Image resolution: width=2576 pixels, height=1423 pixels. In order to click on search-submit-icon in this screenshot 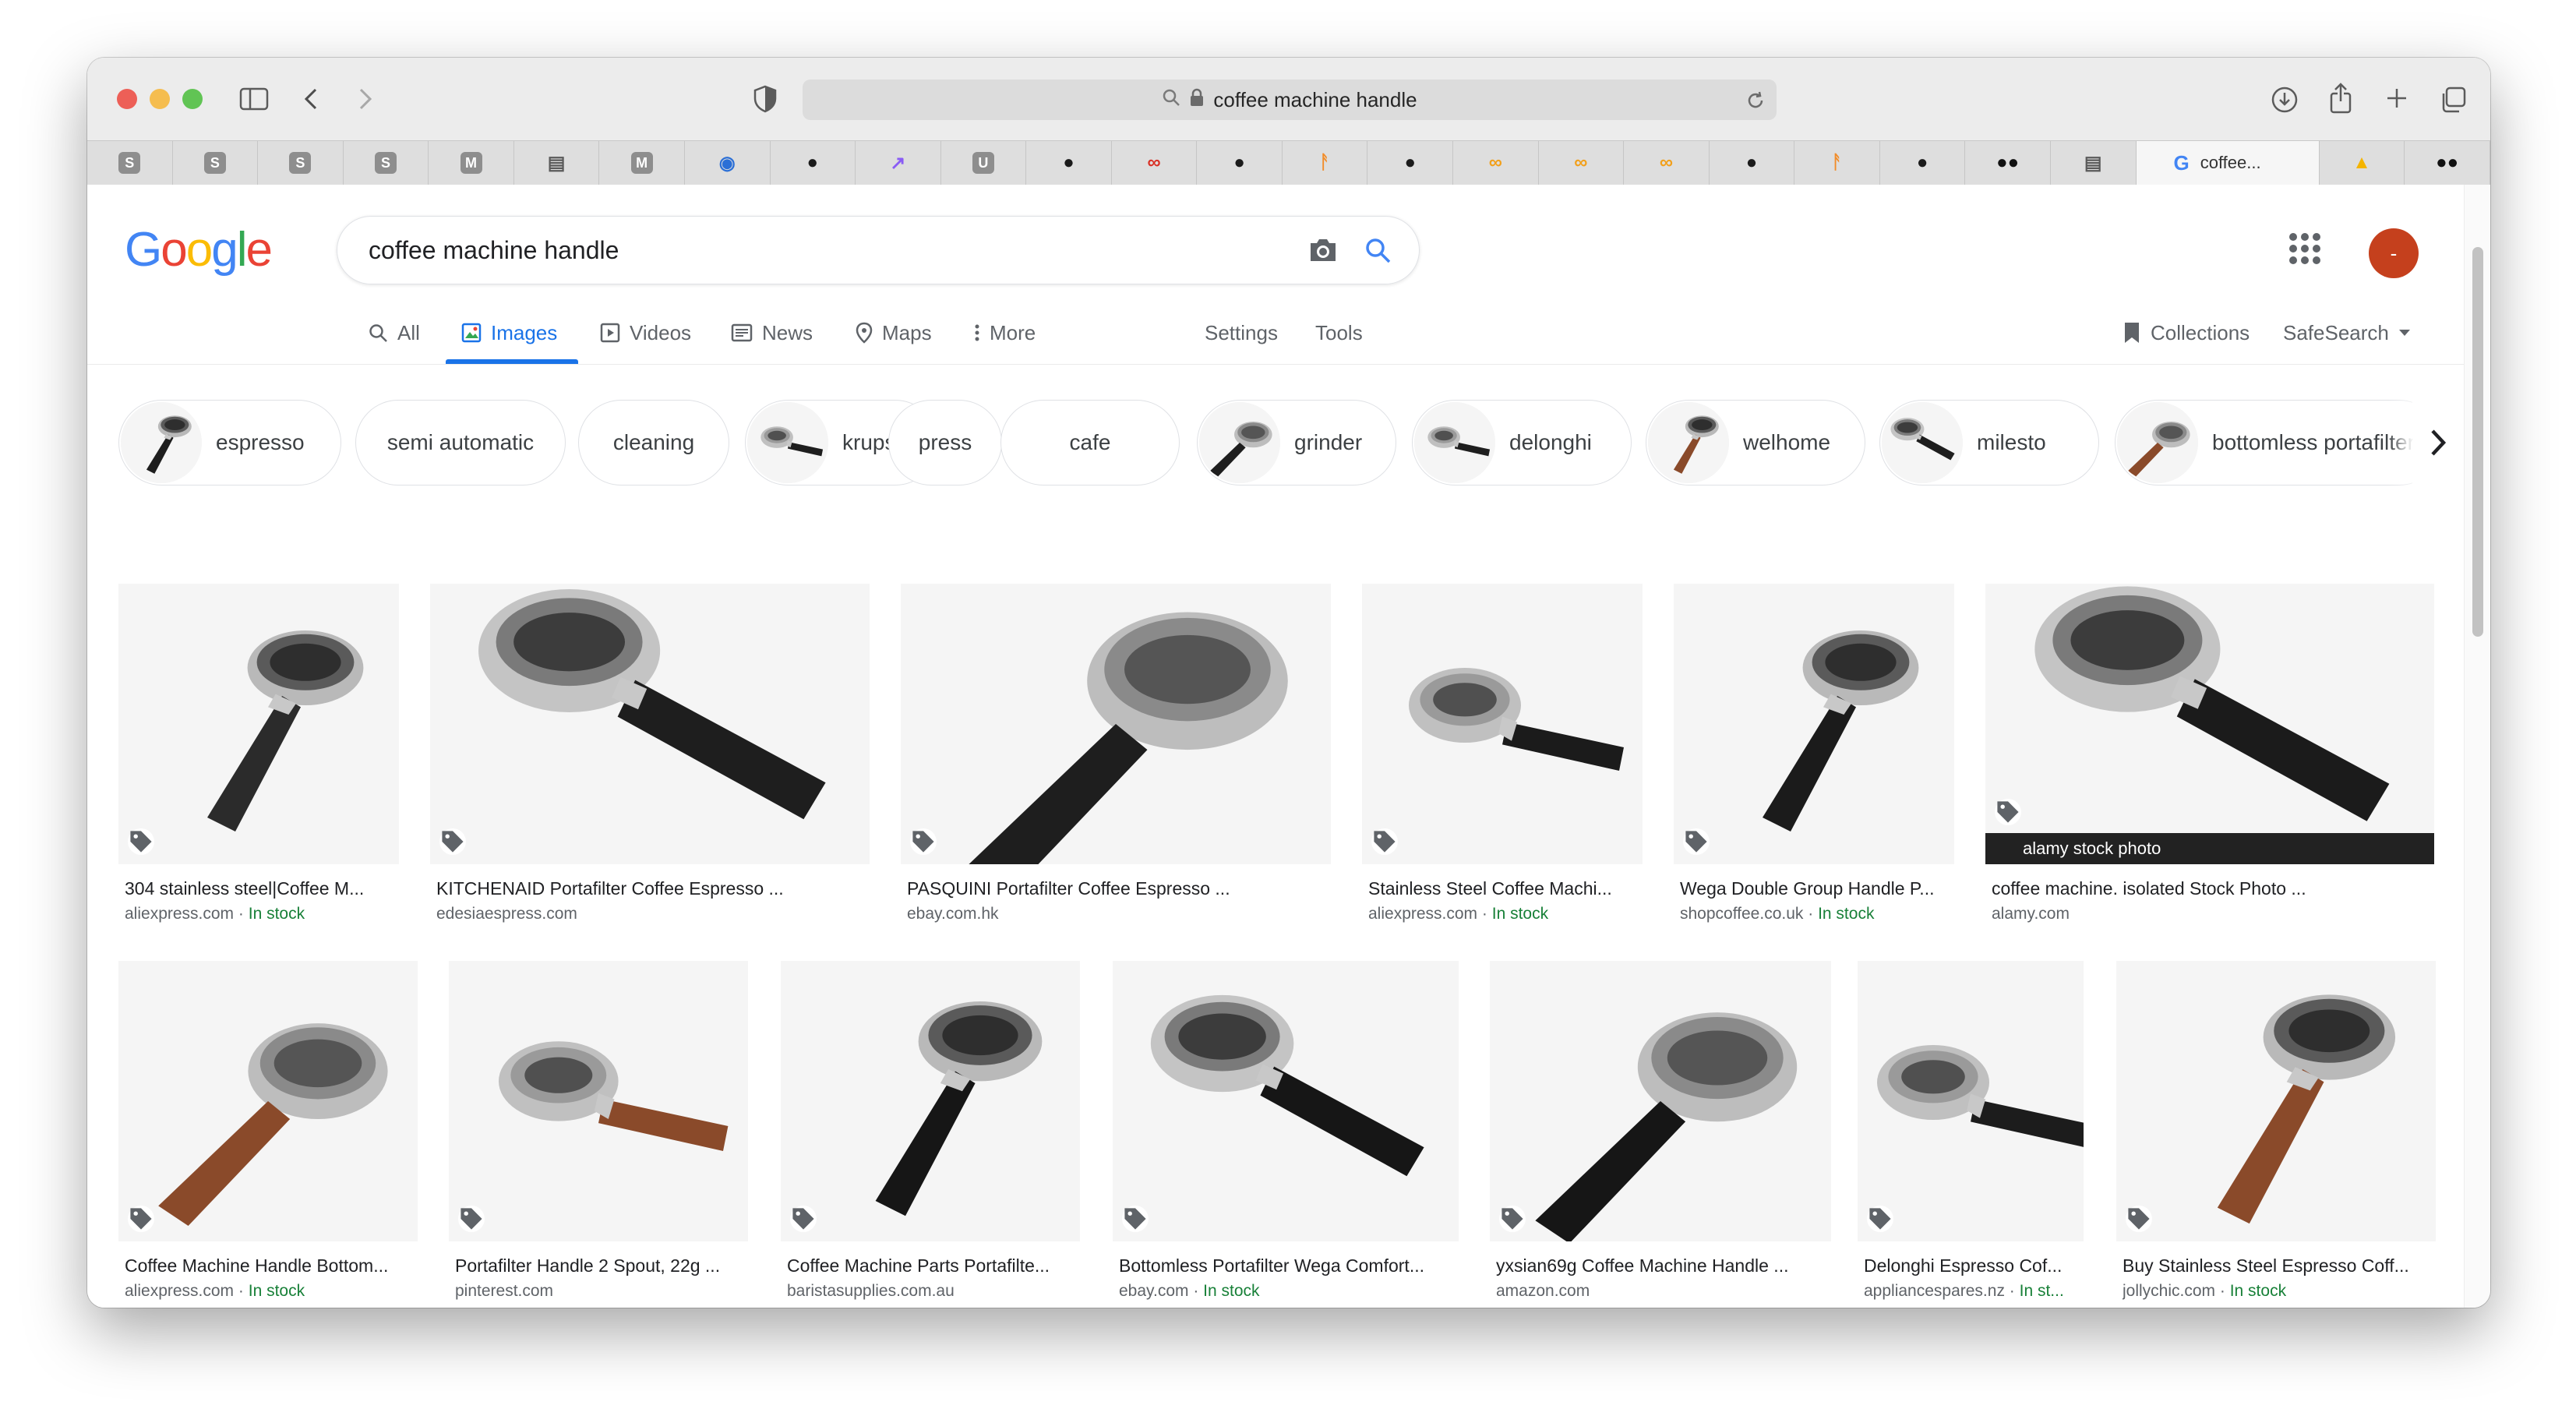, I will do `click(1377, 250)`.